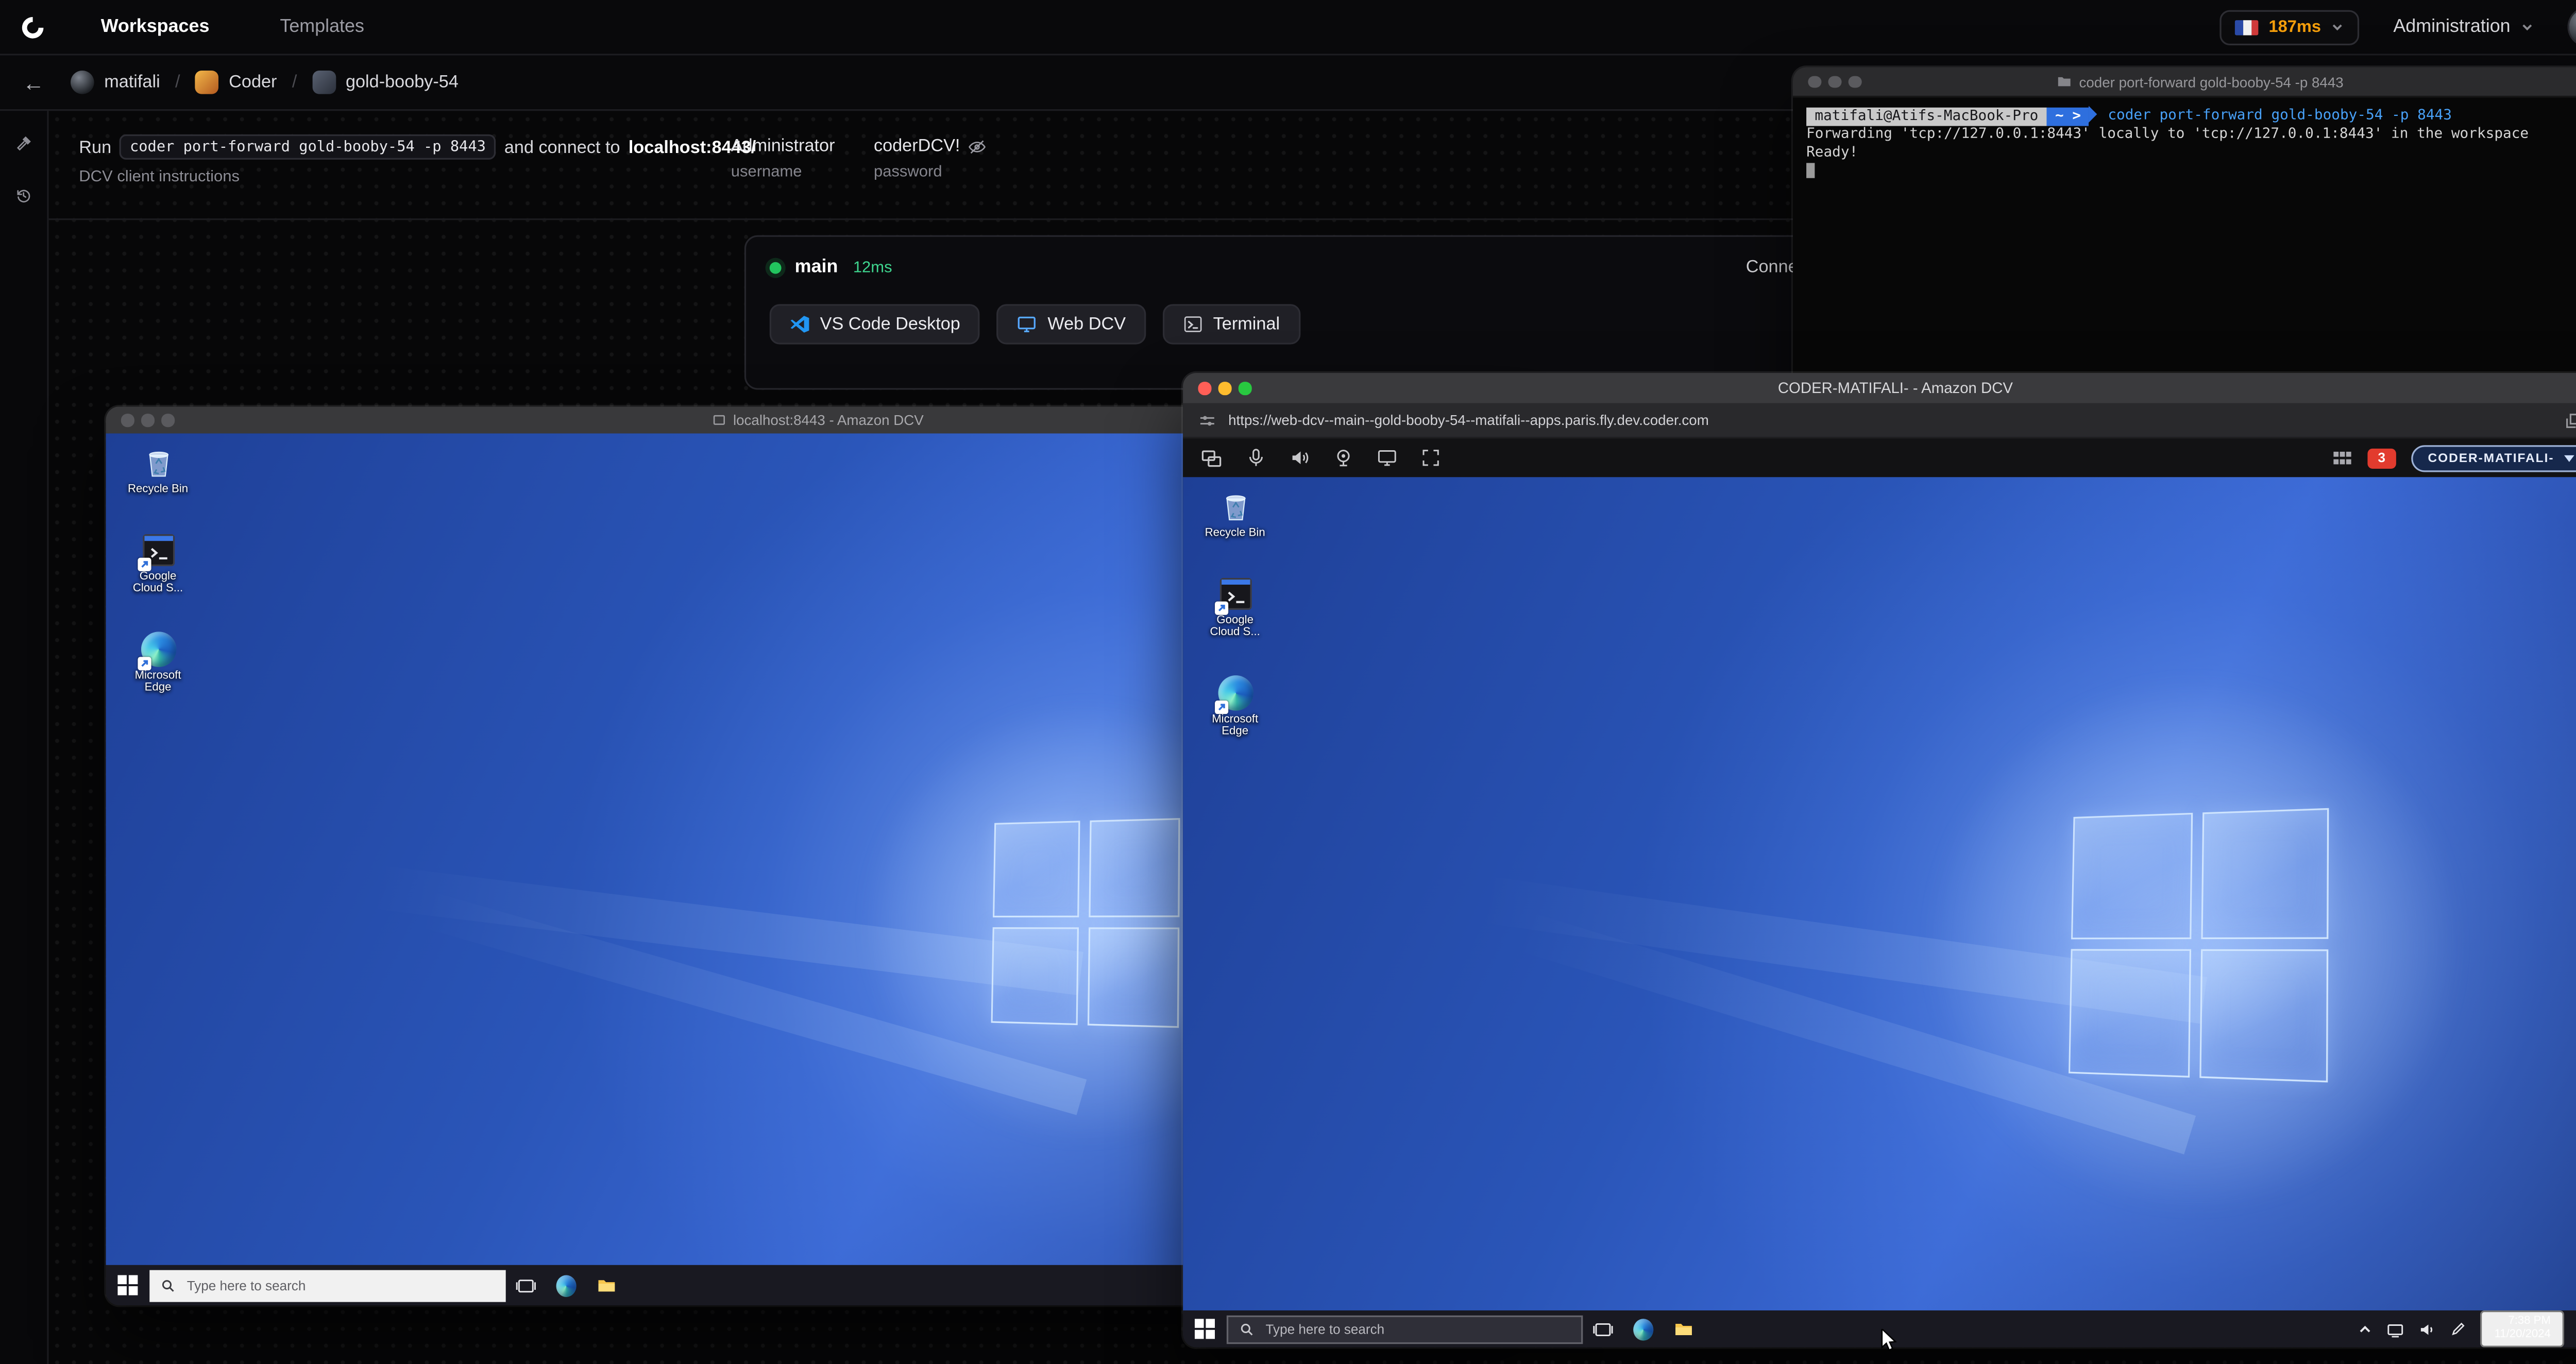 The image size is (2576, 1364). I want to click on file-explorer-icon, so click(1683, 1330).